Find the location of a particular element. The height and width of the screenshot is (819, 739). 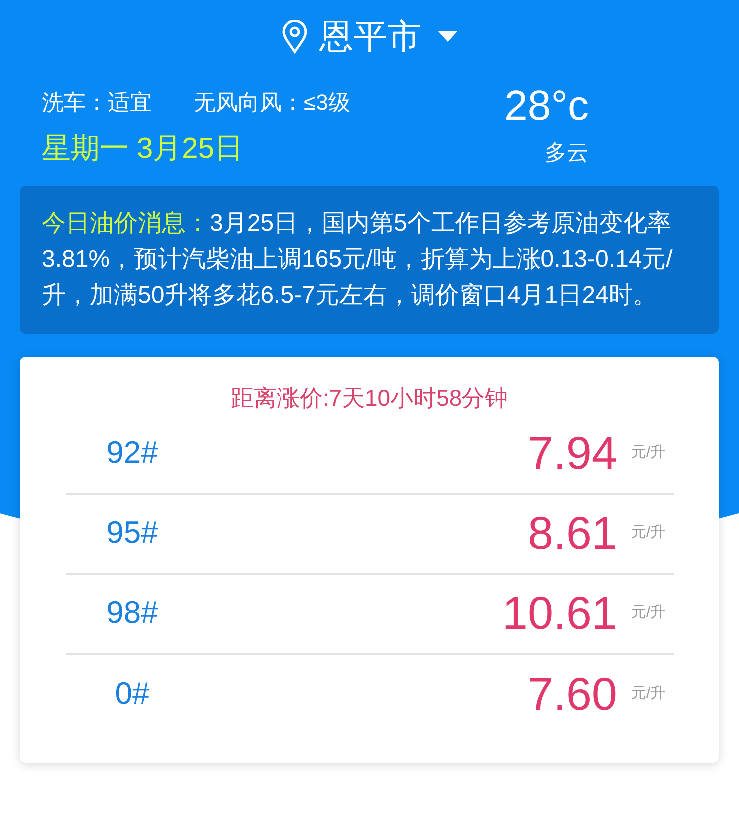

fuel-price: 7.94 is located at coordinates (572, 453).